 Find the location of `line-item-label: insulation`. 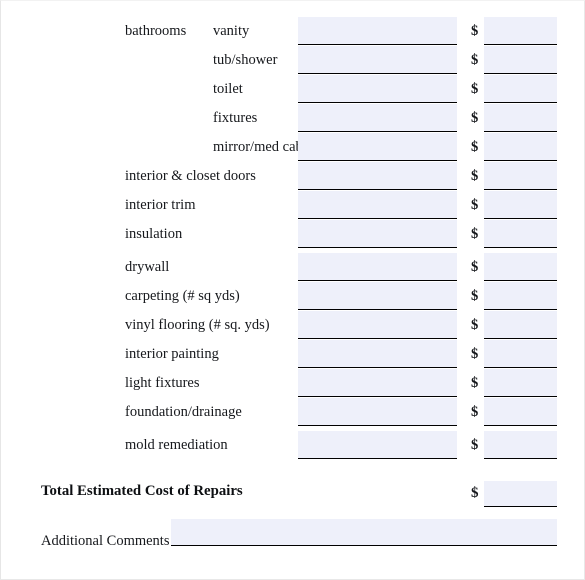

line-item-label: insulation is located at coordinates (154, 234).